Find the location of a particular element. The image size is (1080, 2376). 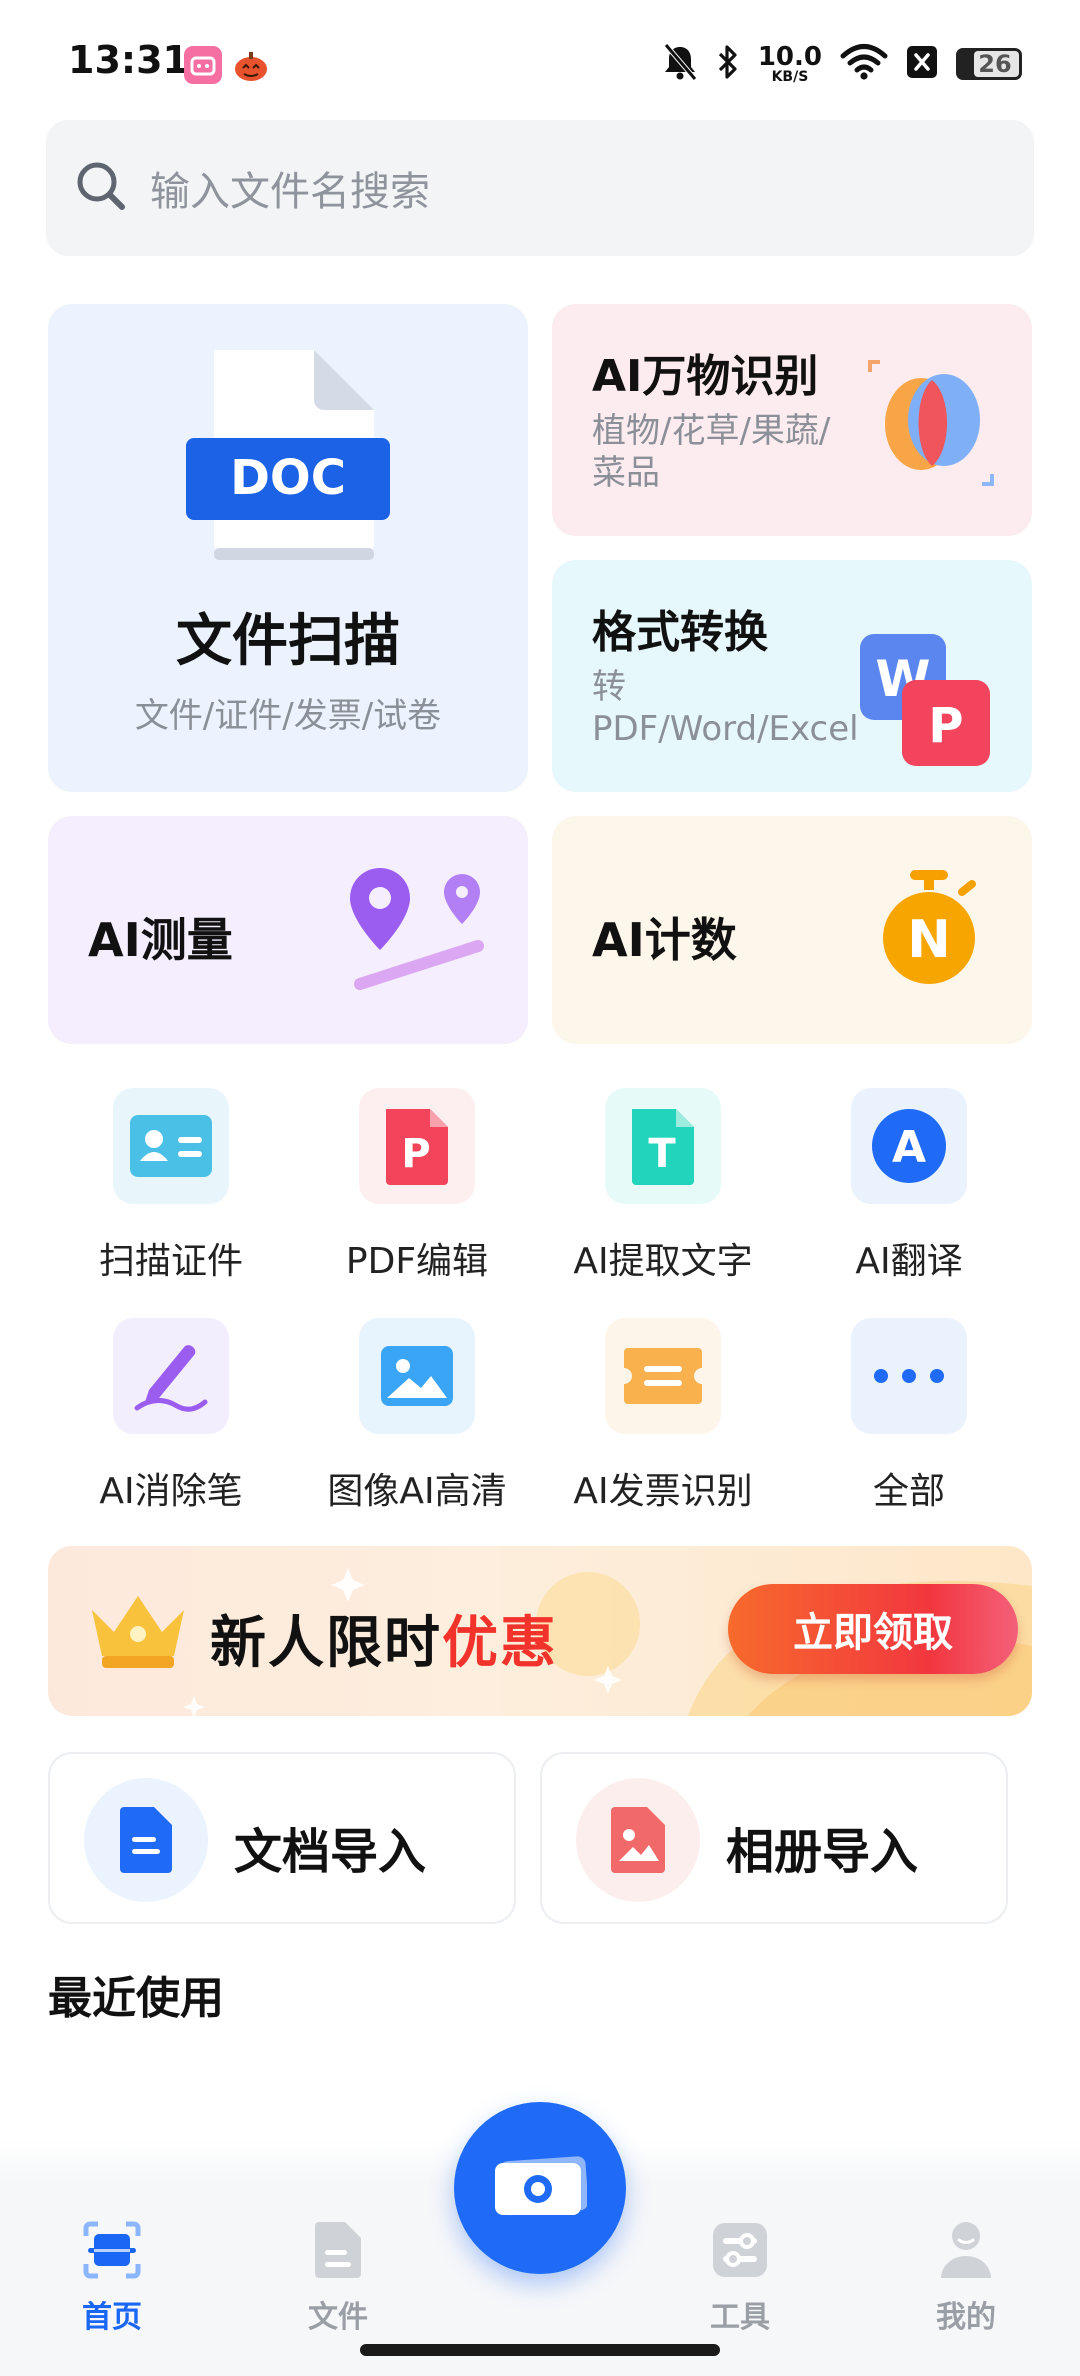

home-indicator is located at coordinates (540, 2350).